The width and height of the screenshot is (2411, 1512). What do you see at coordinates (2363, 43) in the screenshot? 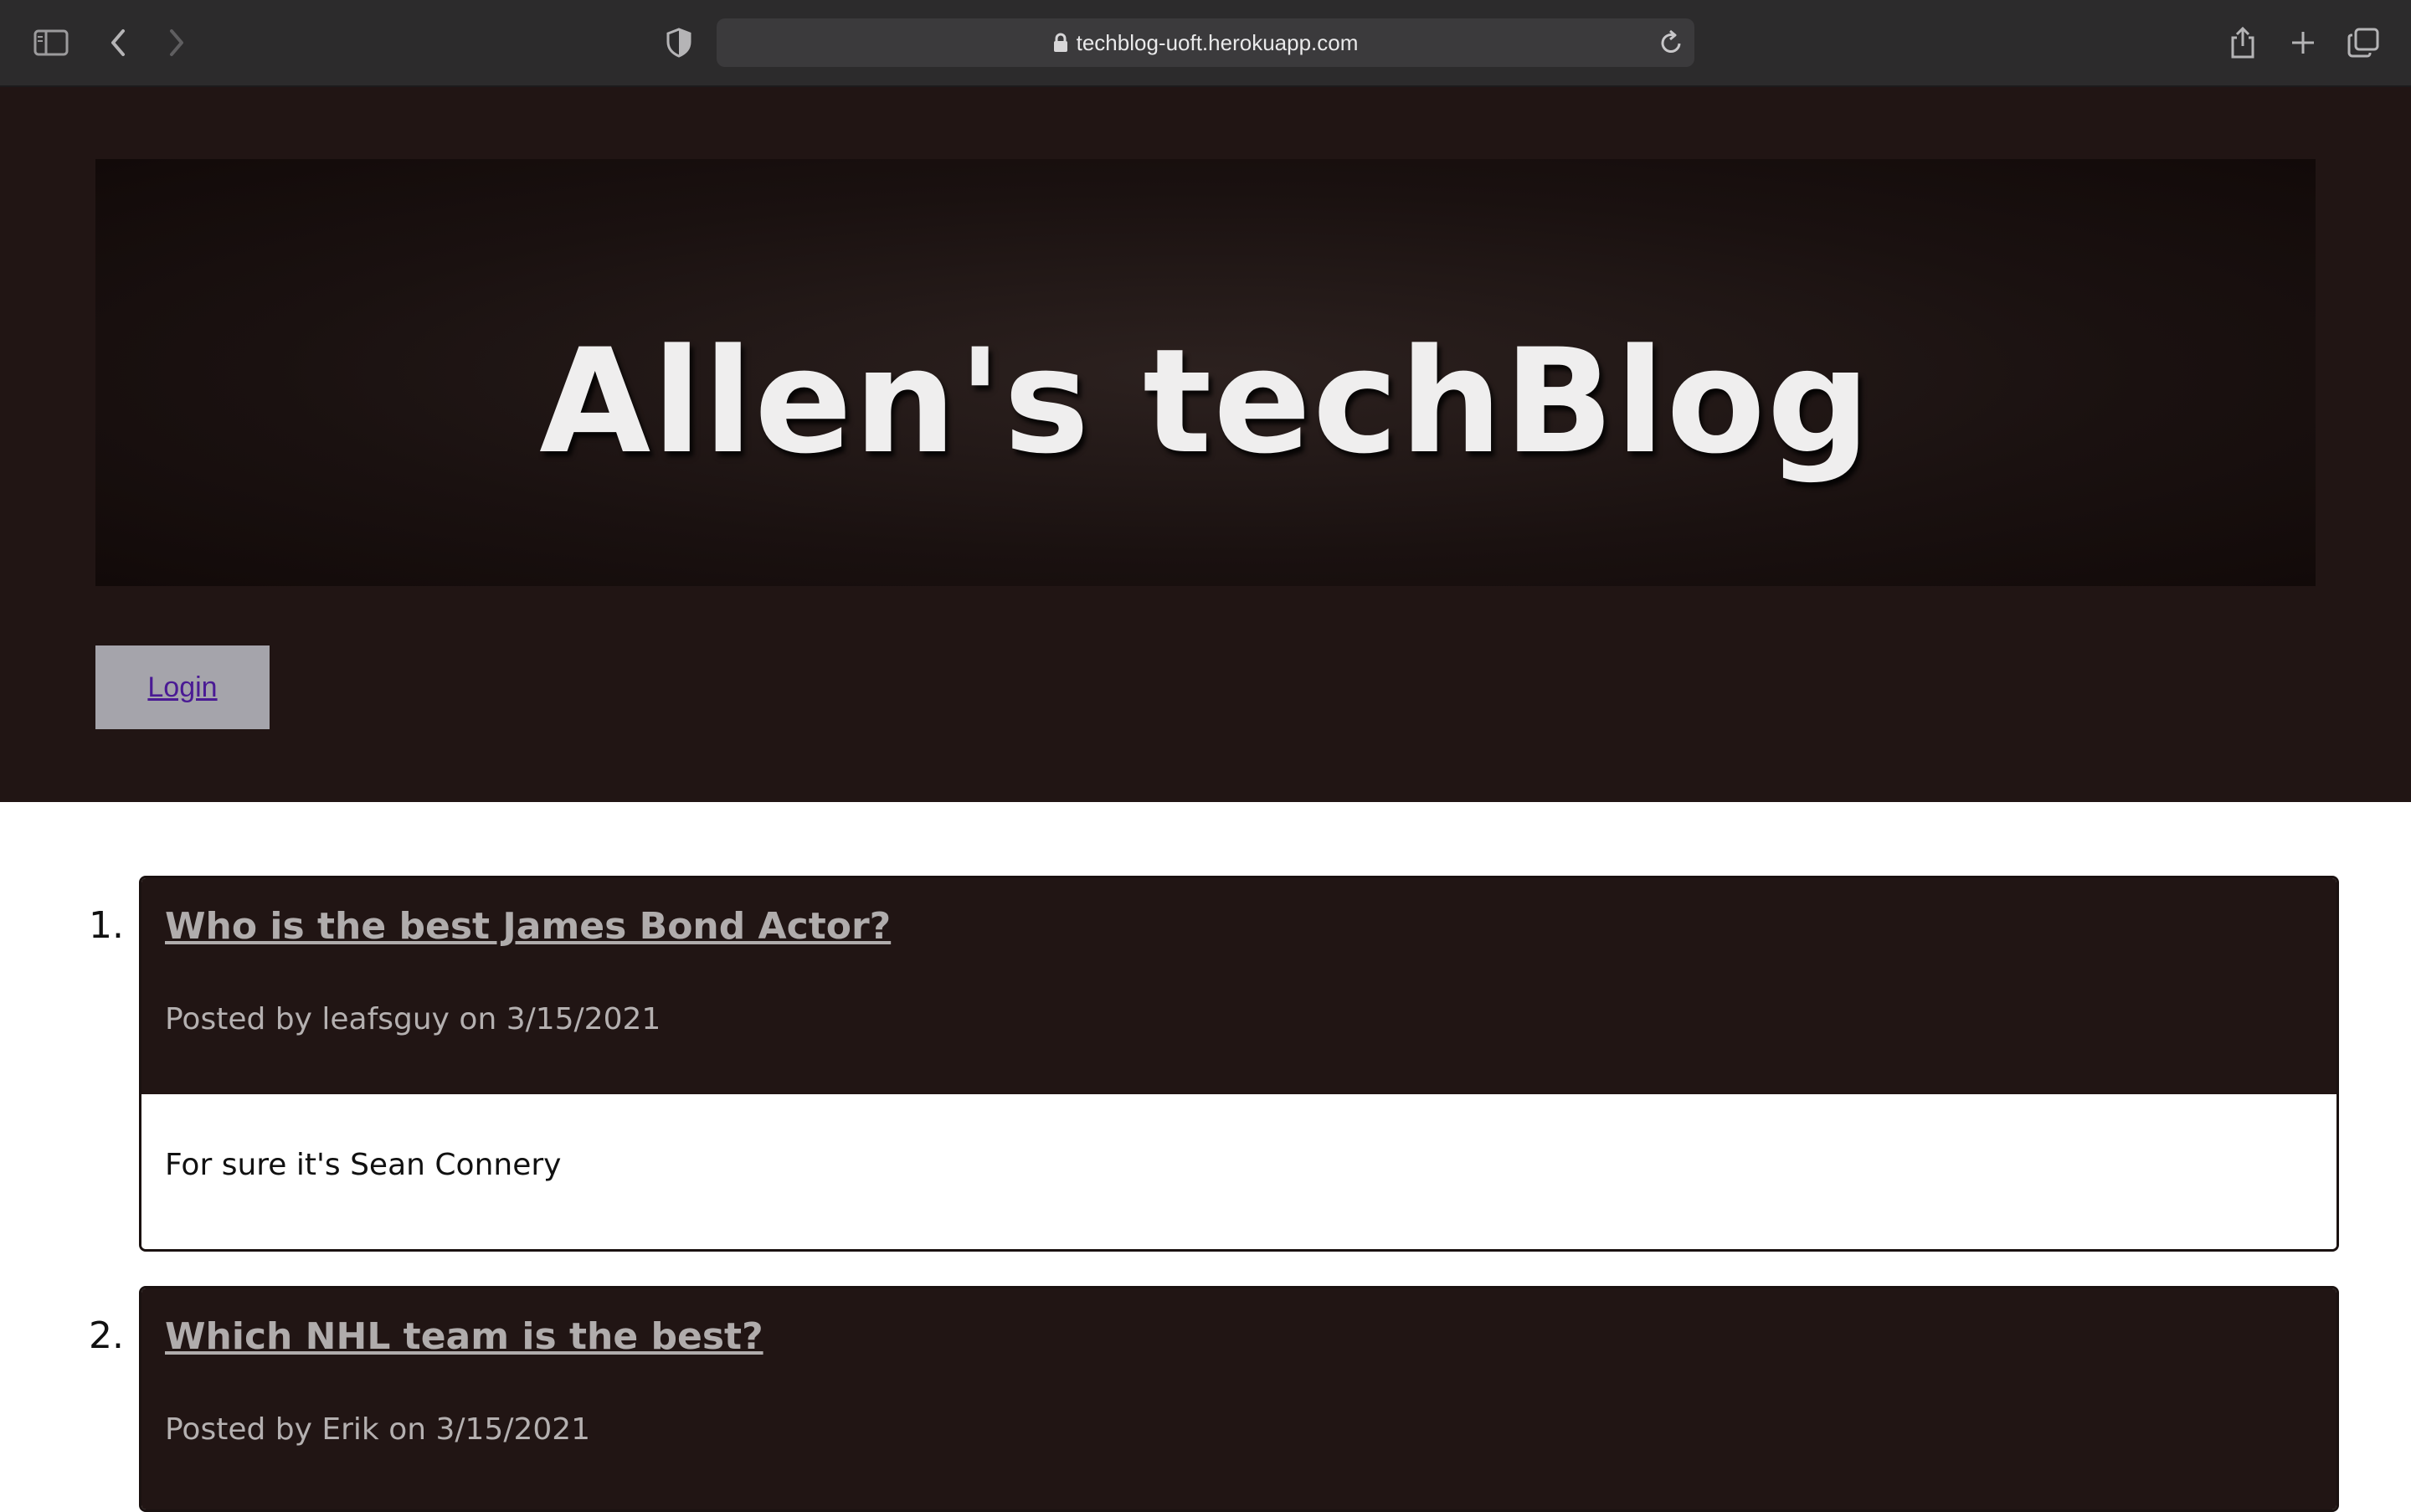
I see `tabs-icon` at bounding box center [2363, 43].